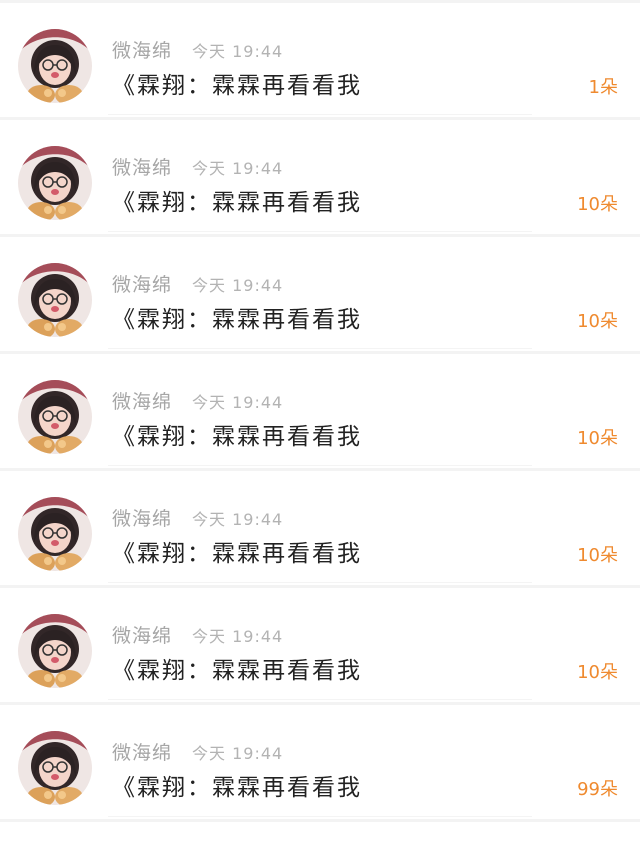 The width and height of the screenshot is (640, 847). I want to click on gift-count: 99朵, so click(597, 789).